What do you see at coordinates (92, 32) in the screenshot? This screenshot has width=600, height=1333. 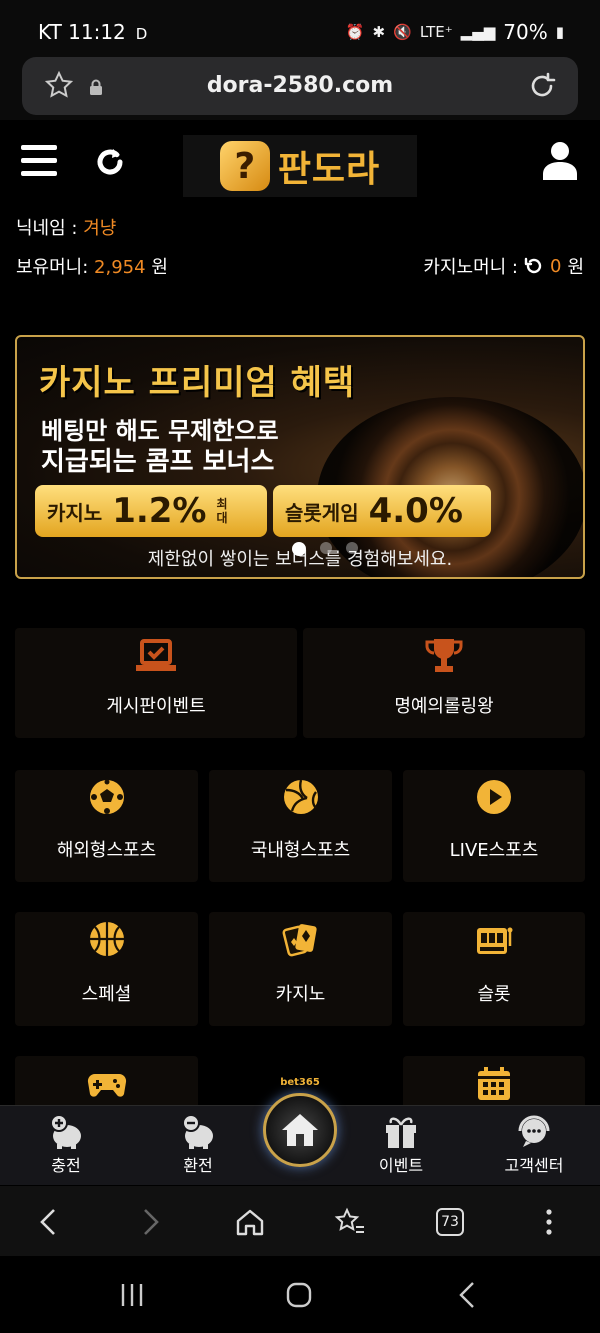 I see `status-left: KT 11:12 D` at bounding box center [92, 32].